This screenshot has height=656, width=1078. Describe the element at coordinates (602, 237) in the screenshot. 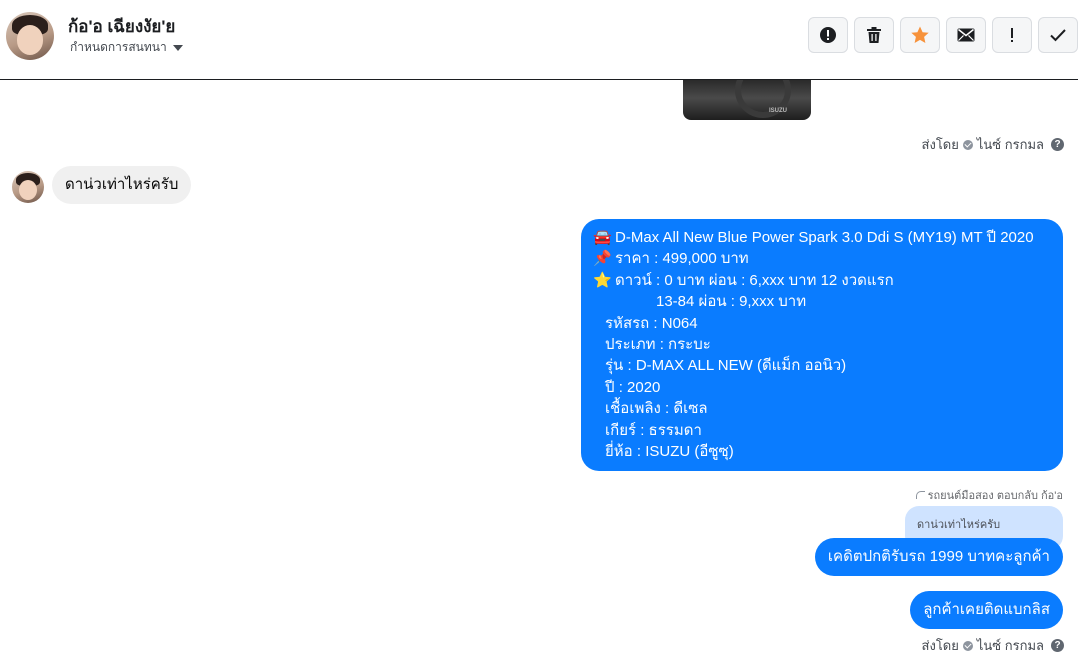

I see `car-emoji-icon: 🚘` at that location.